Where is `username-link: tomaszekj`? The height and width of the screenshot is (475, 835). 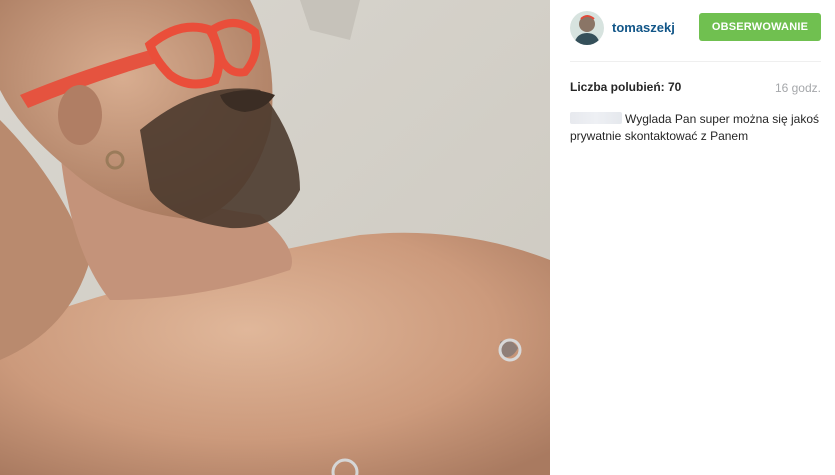
username-link: tomaszekj is located at coordinates (643, 27).